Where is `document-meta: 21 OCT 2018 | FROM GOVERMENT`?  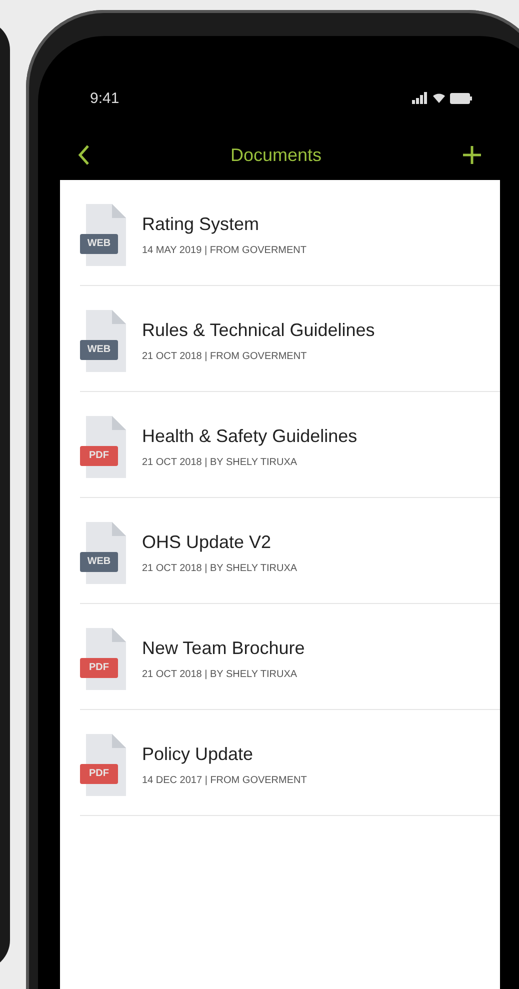
document-meta: 21 OCT 2018 | FROM GOVERMENT is located at coordinates (225, 356).